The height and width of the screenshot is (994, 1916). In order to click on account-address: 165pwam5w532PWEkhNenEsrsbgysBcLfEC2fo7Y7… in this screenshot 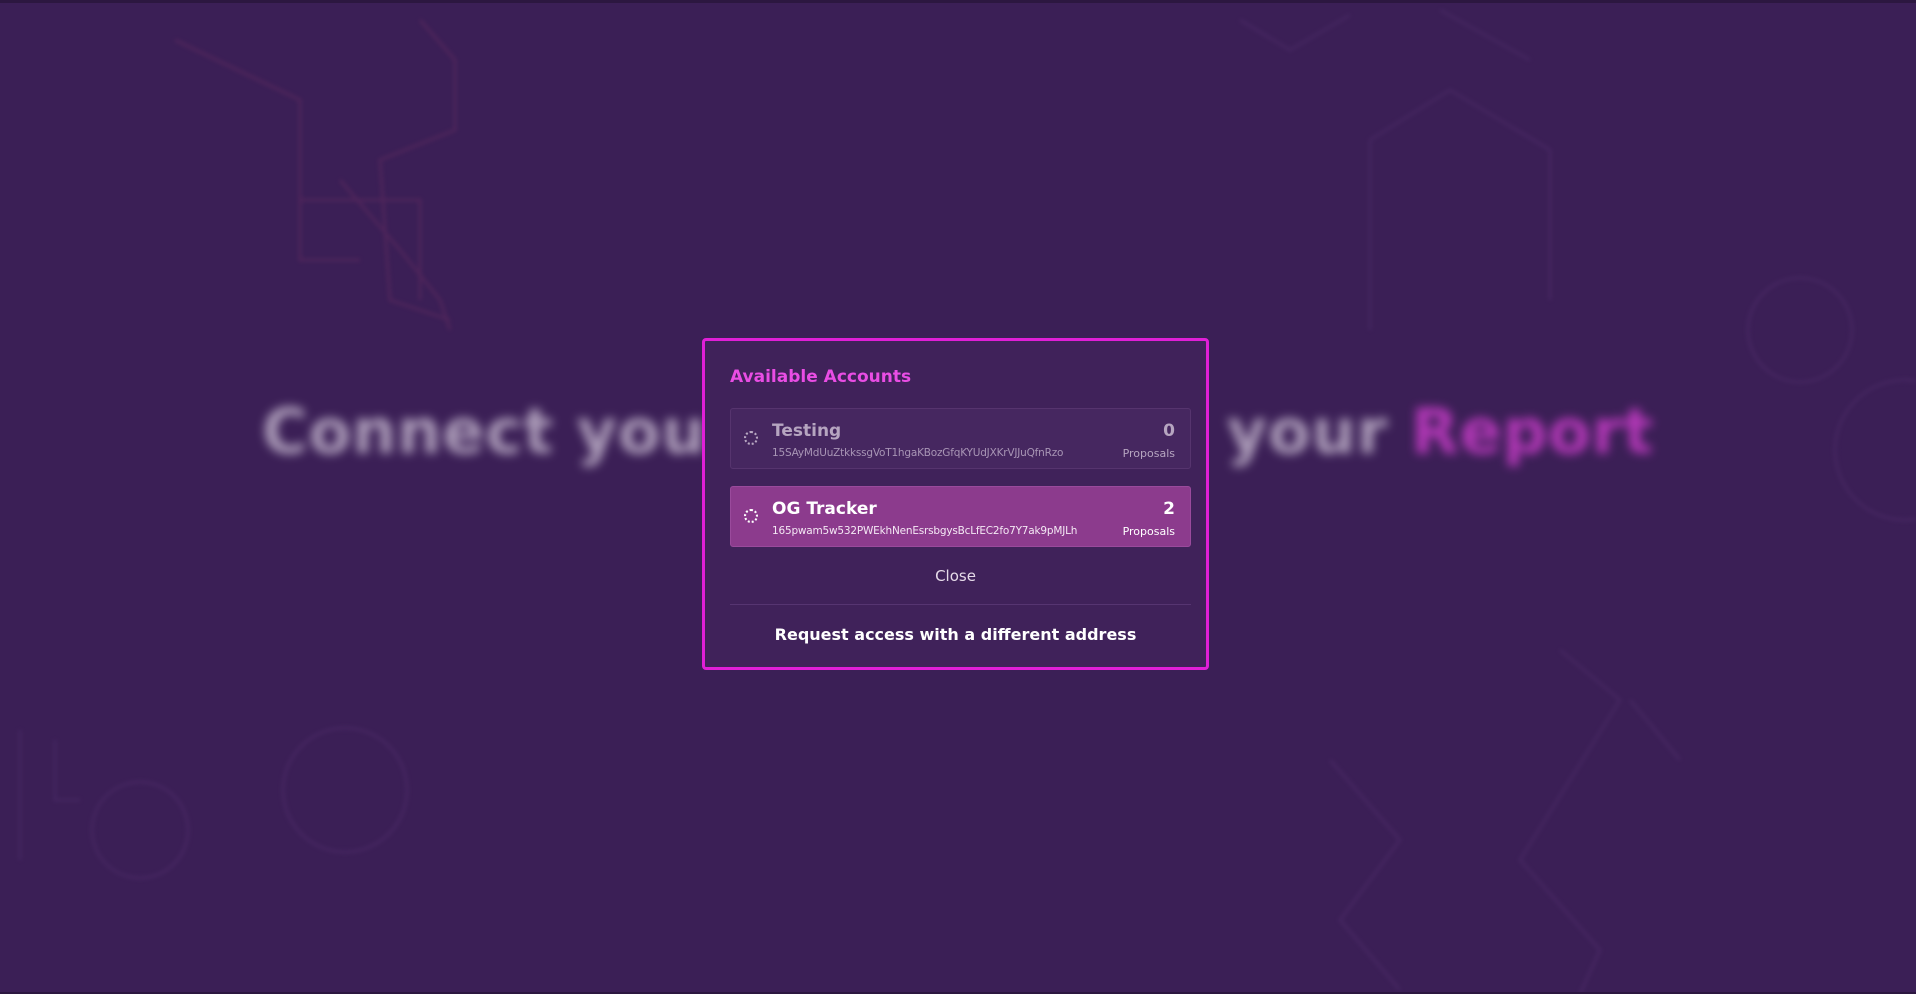, I will do `click(925, 531)`.